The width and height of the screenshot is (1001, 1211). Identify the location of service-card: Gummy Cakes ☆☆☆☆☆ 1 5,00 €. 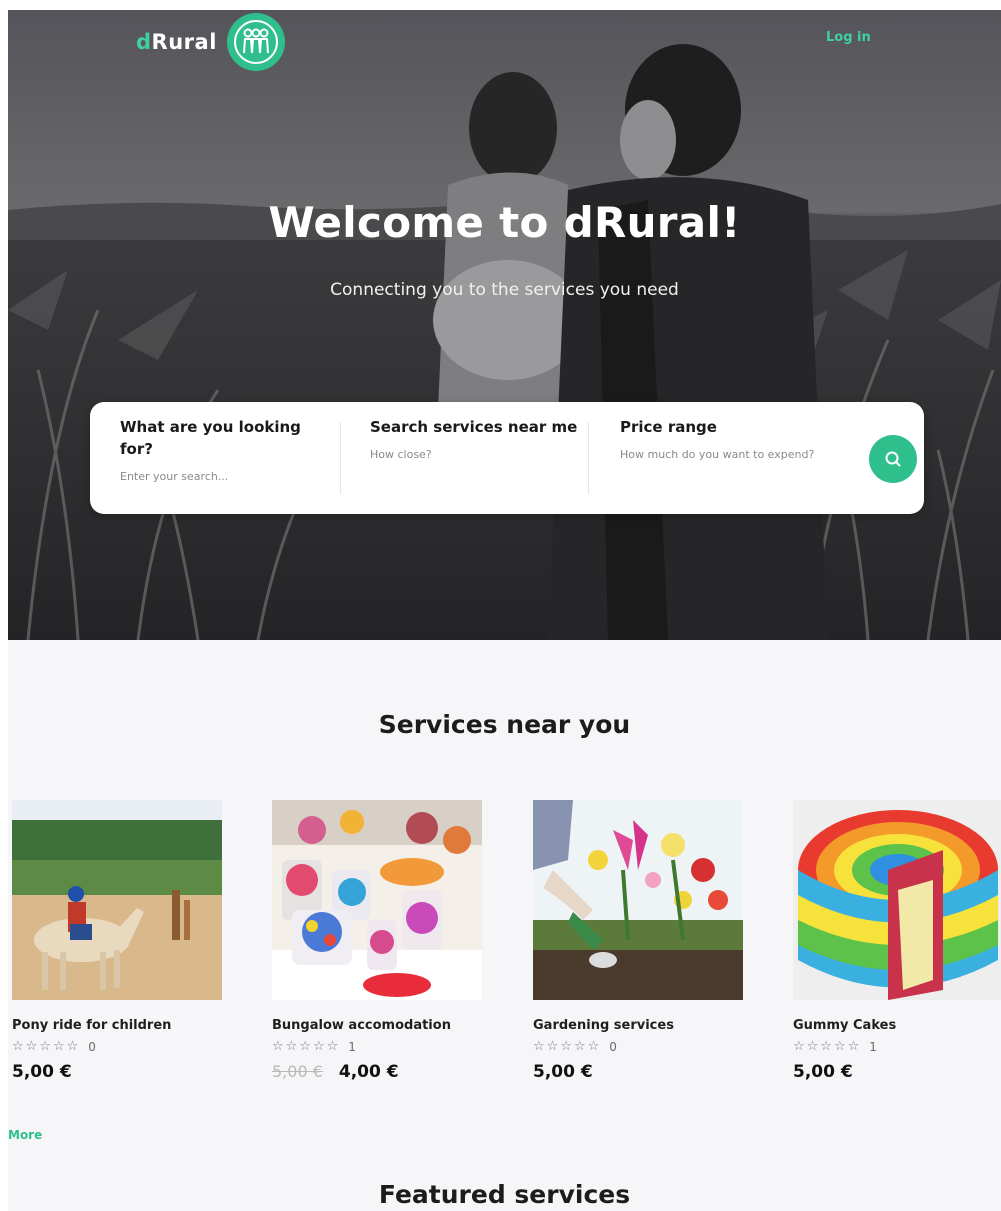
(897, 941).